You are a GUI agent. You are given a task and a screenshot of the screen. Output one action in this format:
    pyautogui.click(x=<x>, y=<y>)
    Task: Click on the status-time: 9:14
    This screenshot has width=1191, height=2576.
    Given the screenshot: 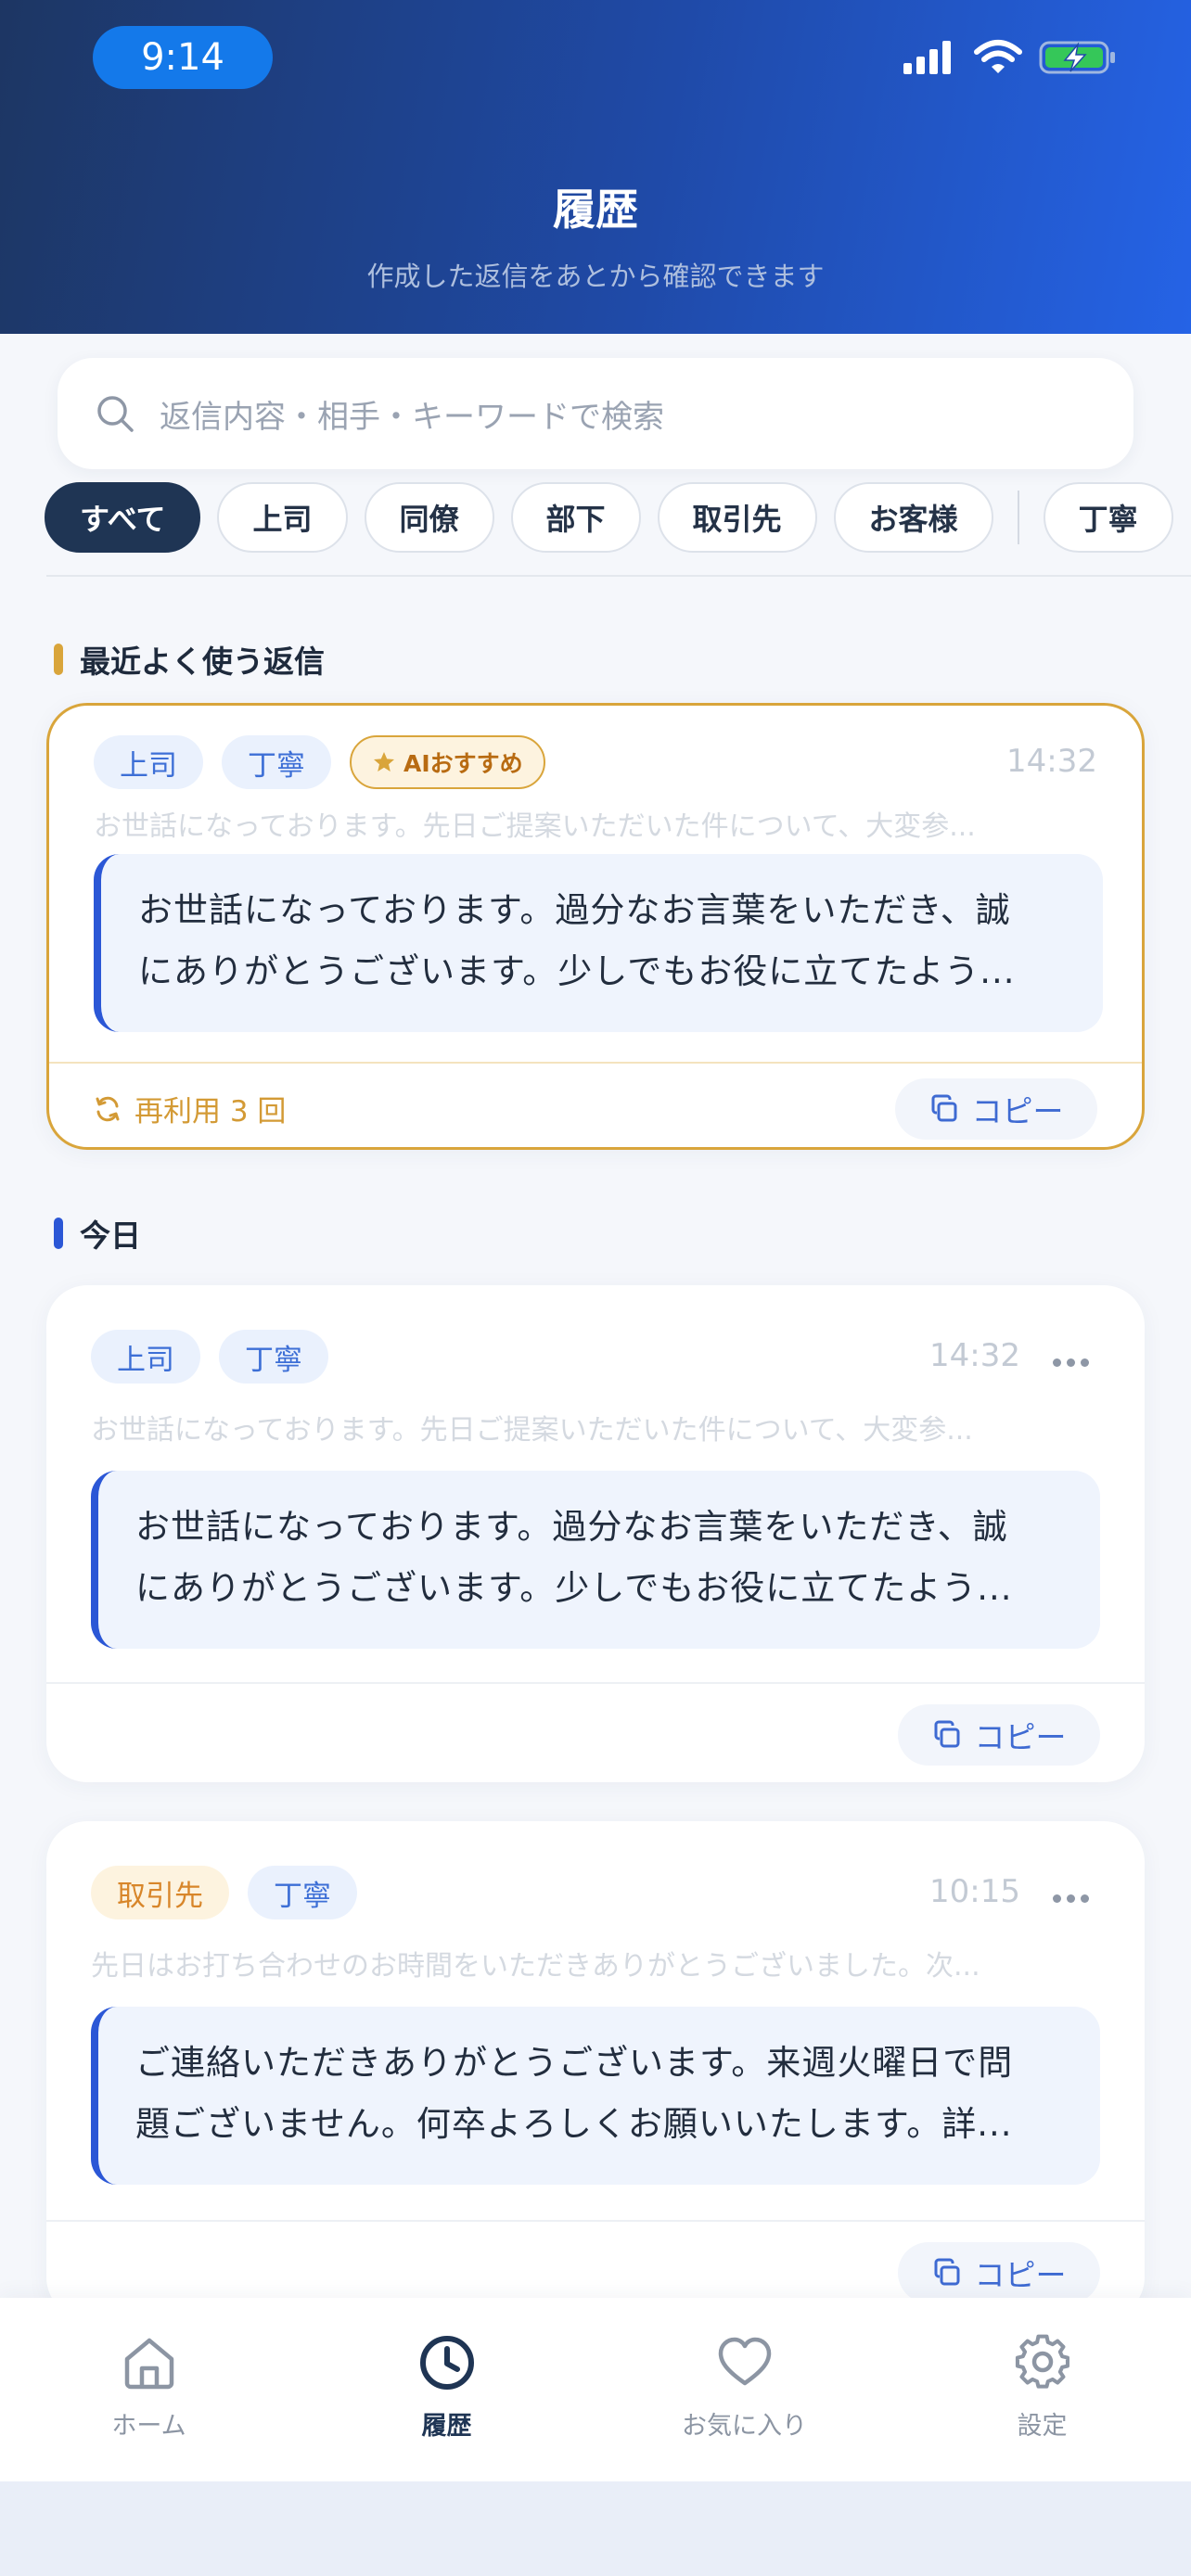 What is the action you would take?
    pyautogui.click(x=183, y=57)
    